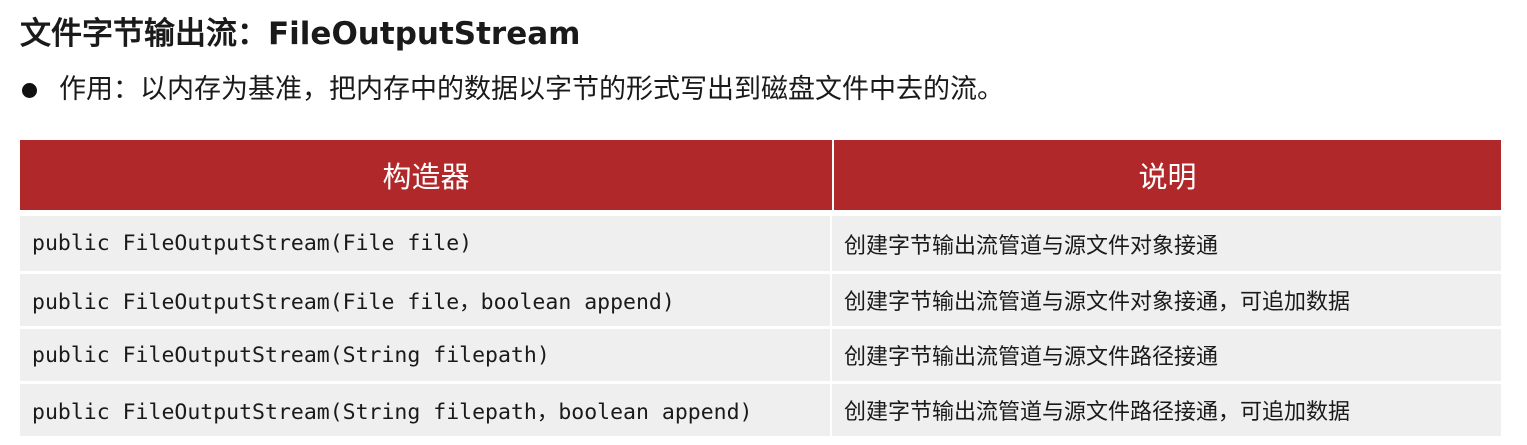 The width and height of the screenshot is (1527, 445). Describe the element at coordinates (1031, 246) in the screenshot. I see `description-cell: 创建字节输出流管道与源文件对象接通` at that location.